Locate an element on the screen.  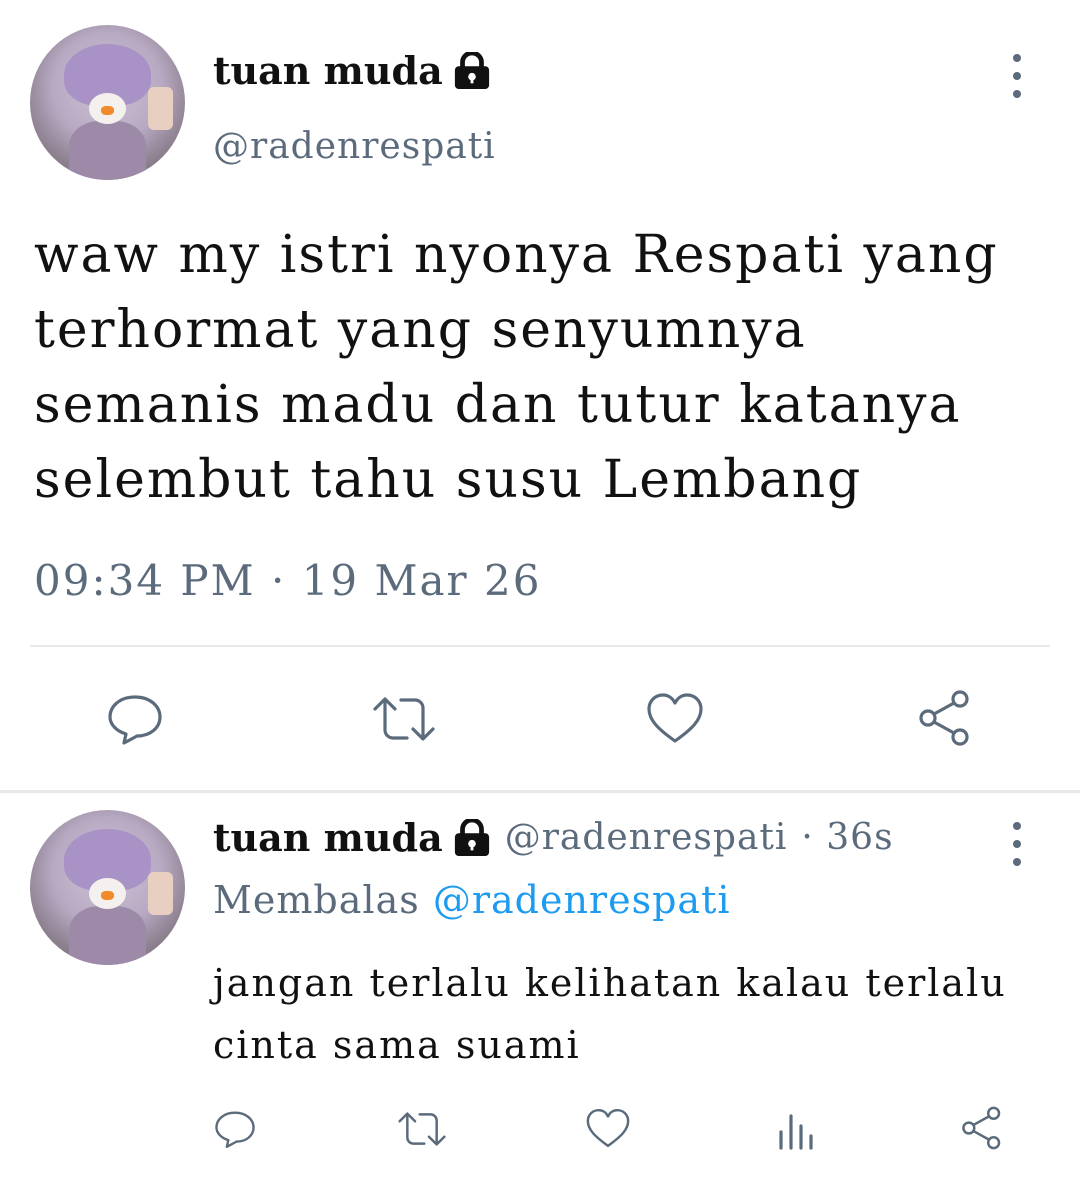
like-button is located at coordinates (675, 718).